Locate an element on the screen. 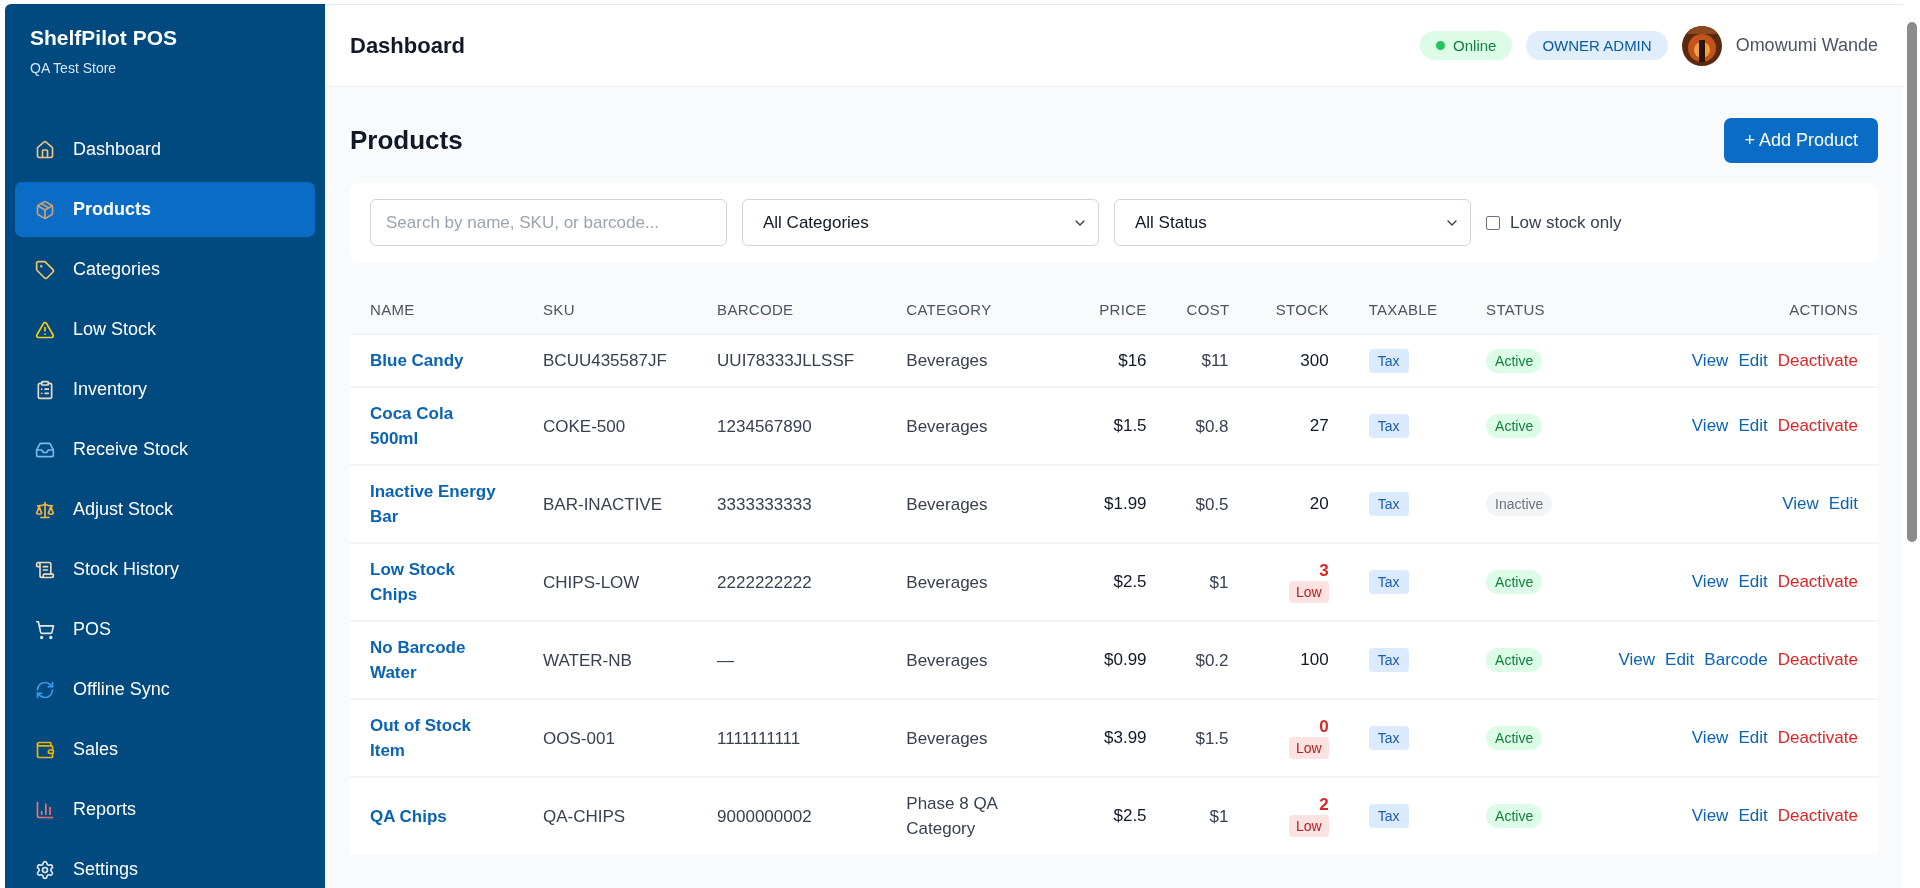 Image resolution: width=1920 pixels, height=888 pixels. column-header: BARCODE is located at coordinates (755, 309).